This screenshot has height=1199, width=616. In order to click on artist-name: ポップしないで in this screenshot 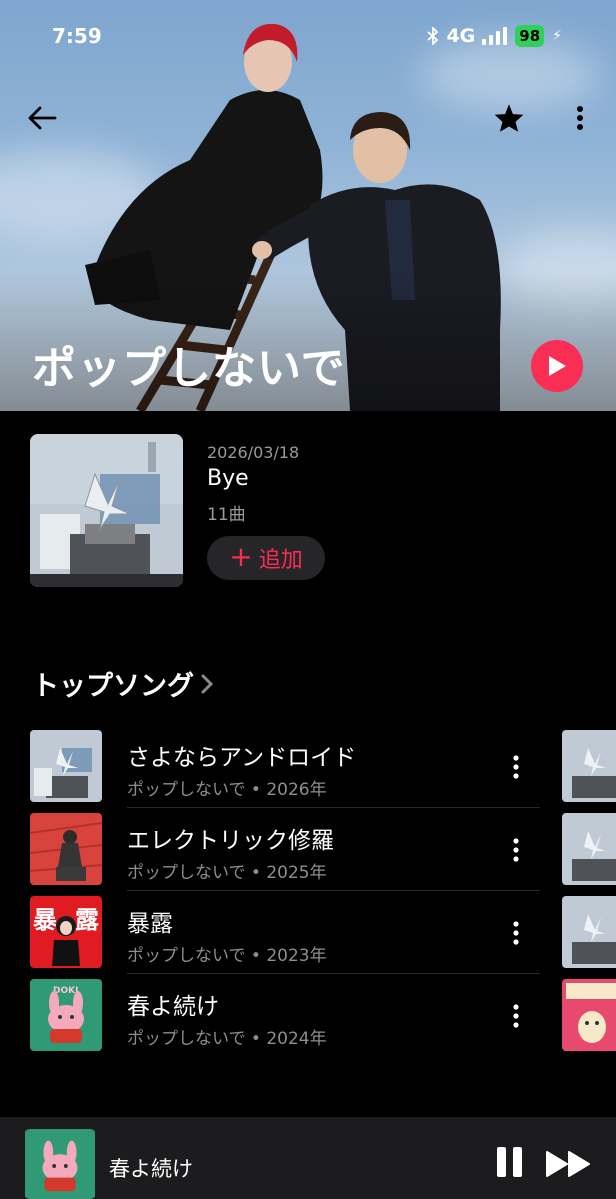, I will do `click(189, 368)`.